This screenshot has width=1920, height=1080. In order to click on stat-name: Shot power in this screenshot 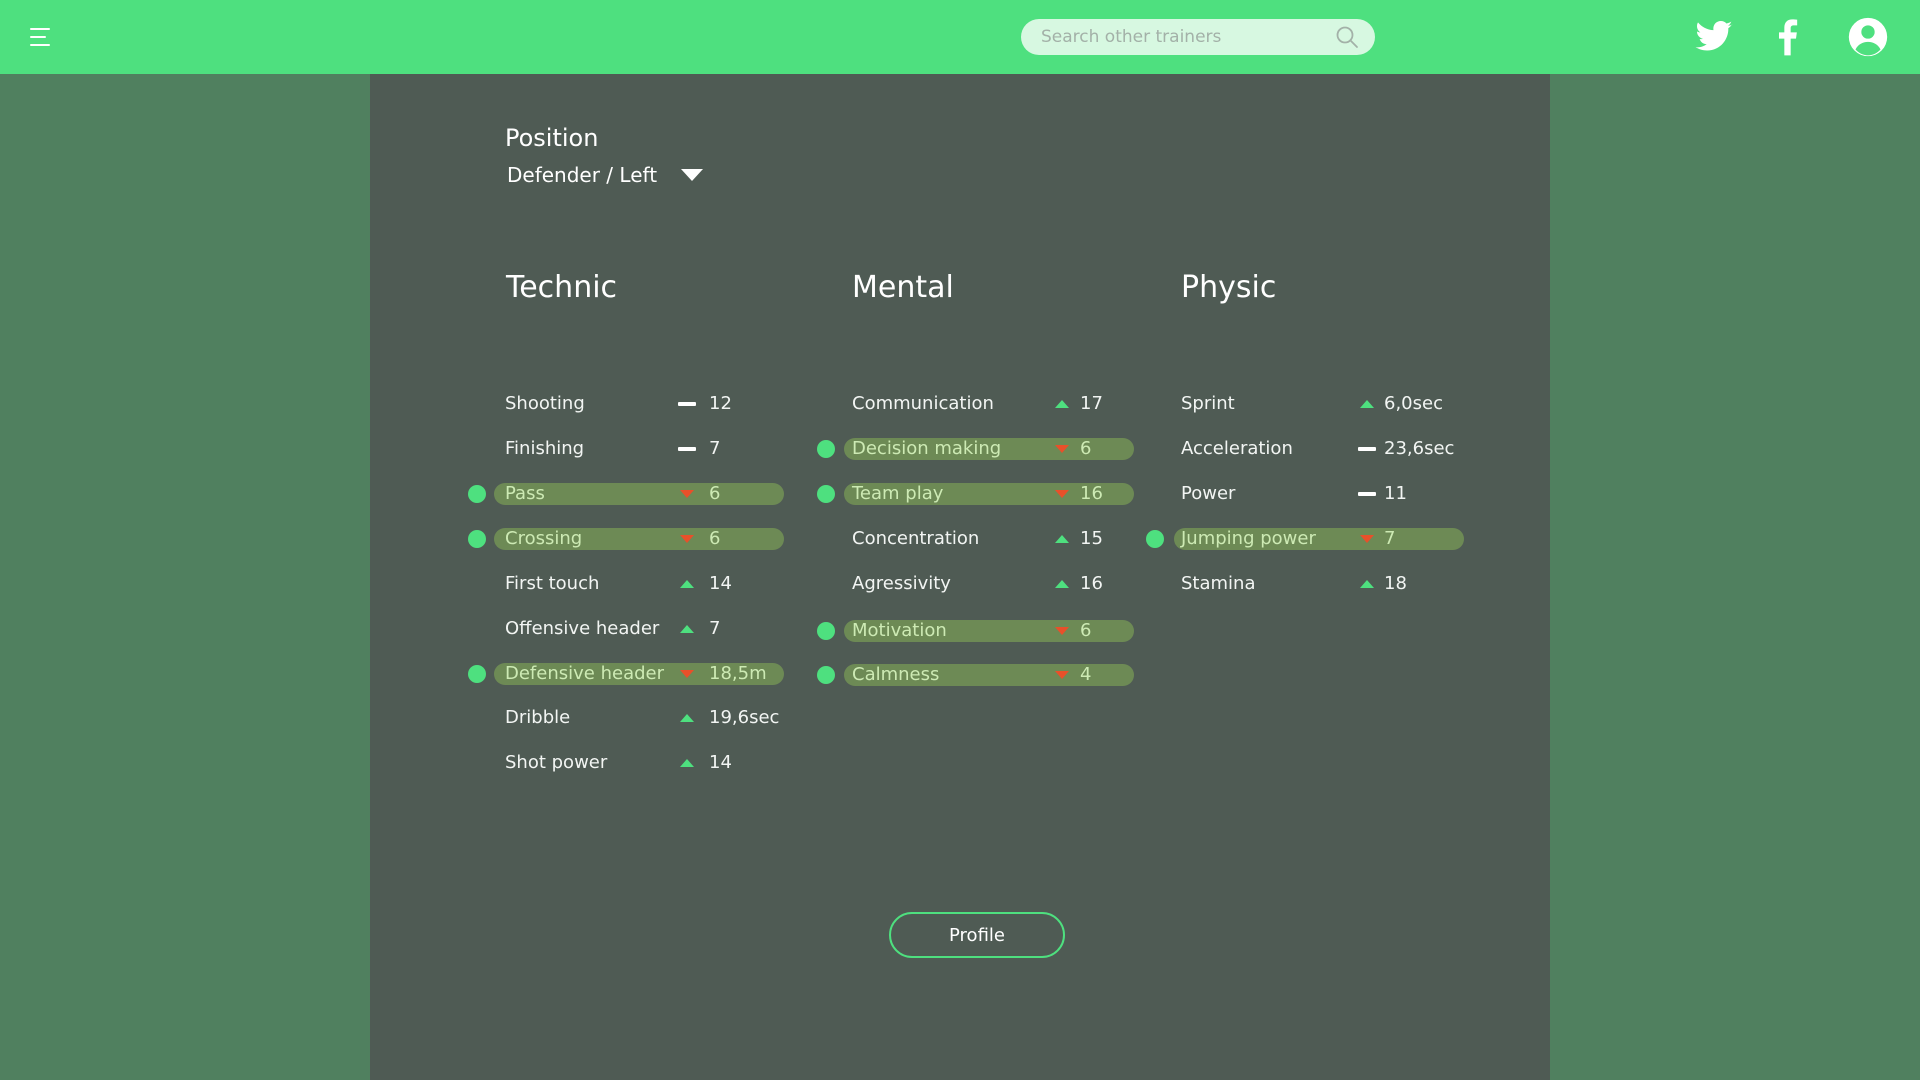, I will do `click(556, 762)`.